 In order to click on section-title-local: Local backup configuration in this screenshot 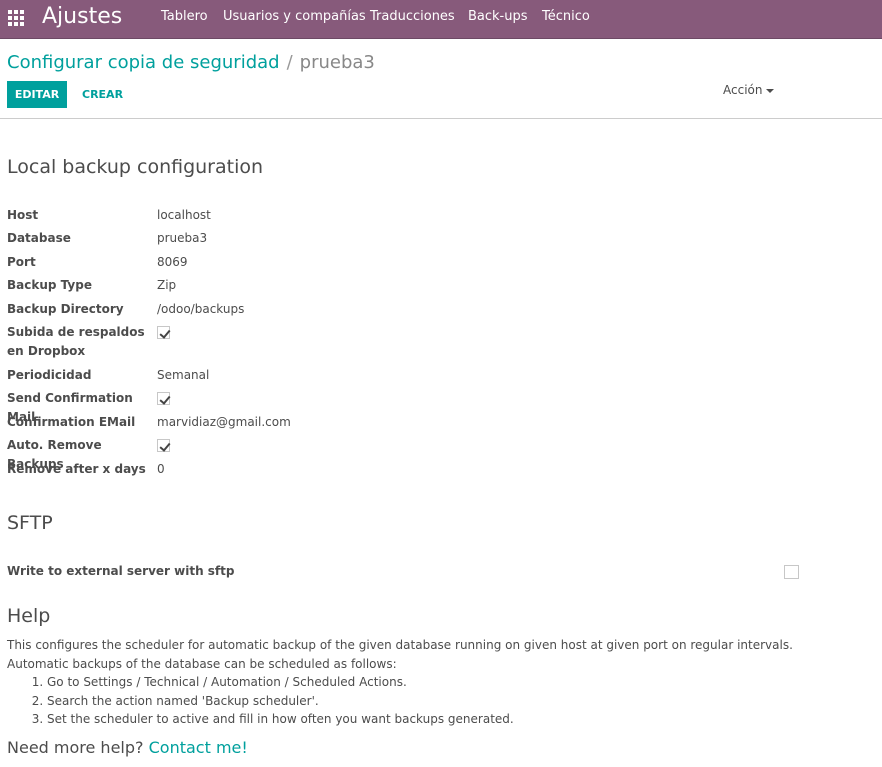, I will do `click(135, 167)`.